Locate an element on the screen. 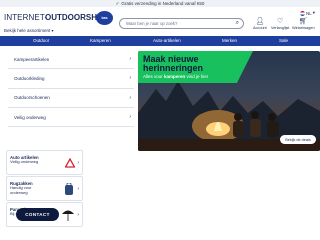 This screenshot has width=320, height=240. language-label: NL is located at coordinates (309, 13).